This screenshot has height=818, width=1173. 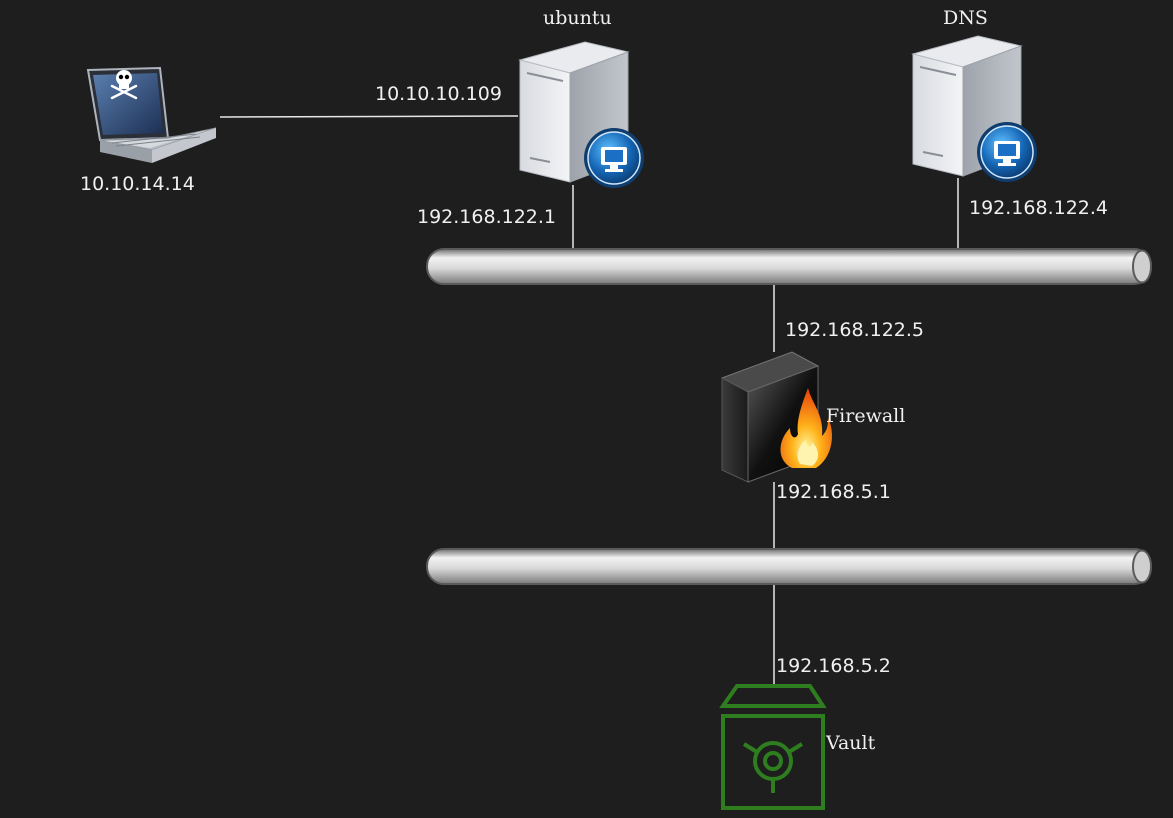 What do you see at coordinates (965, 18) in the screenshot?
I see `dns-name-label: DNS` at bounding box center [965, 18].